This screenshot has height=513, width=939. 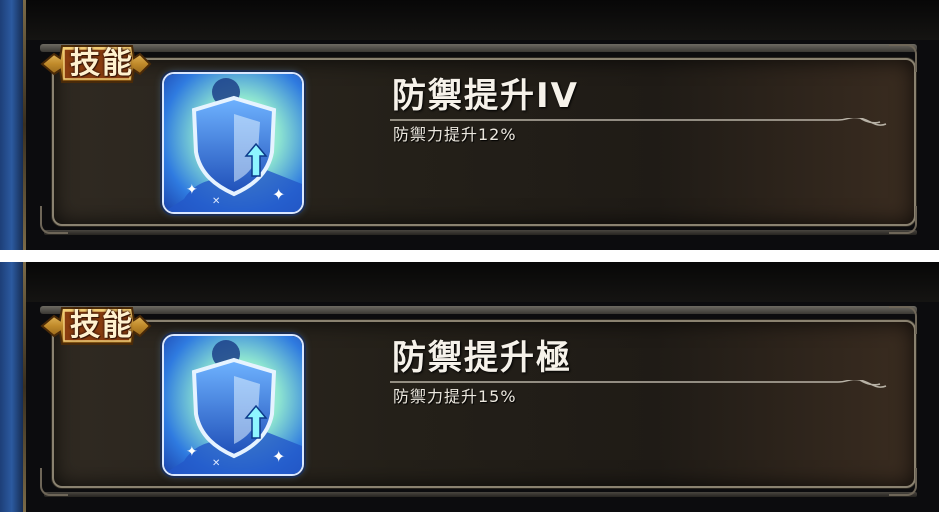 What do you see at coordinates (455, 396) in the screenshot?
I see `skill-description: 防禦力提升15%` at bounding box center [455, 396].